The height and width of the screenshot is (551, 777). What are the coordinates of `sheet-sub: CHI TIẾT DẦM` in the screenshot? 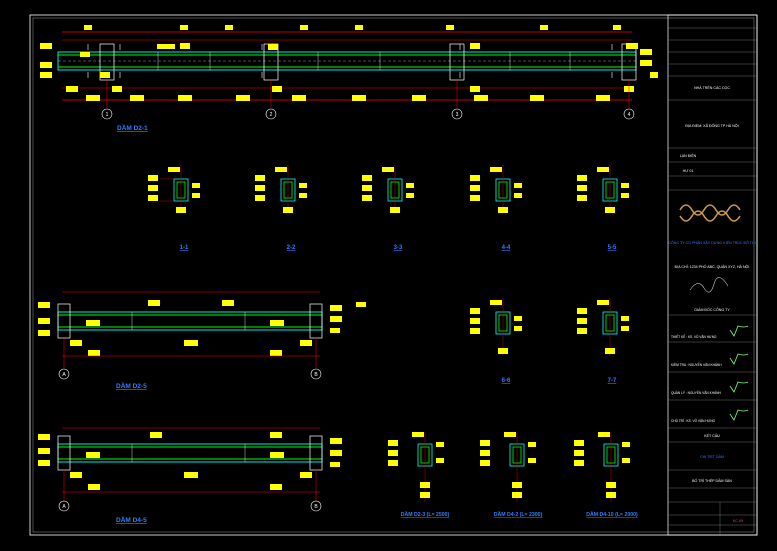 It's located at (712, 456).